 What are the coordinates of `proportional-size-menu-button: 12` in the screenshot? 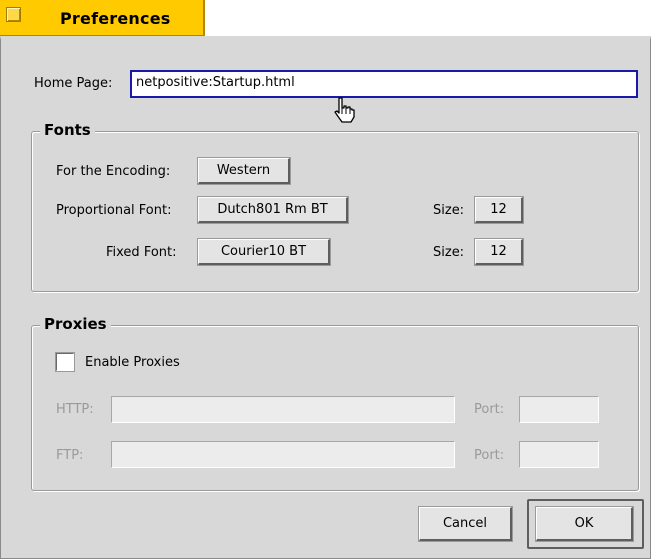 It's located at (499, 210).